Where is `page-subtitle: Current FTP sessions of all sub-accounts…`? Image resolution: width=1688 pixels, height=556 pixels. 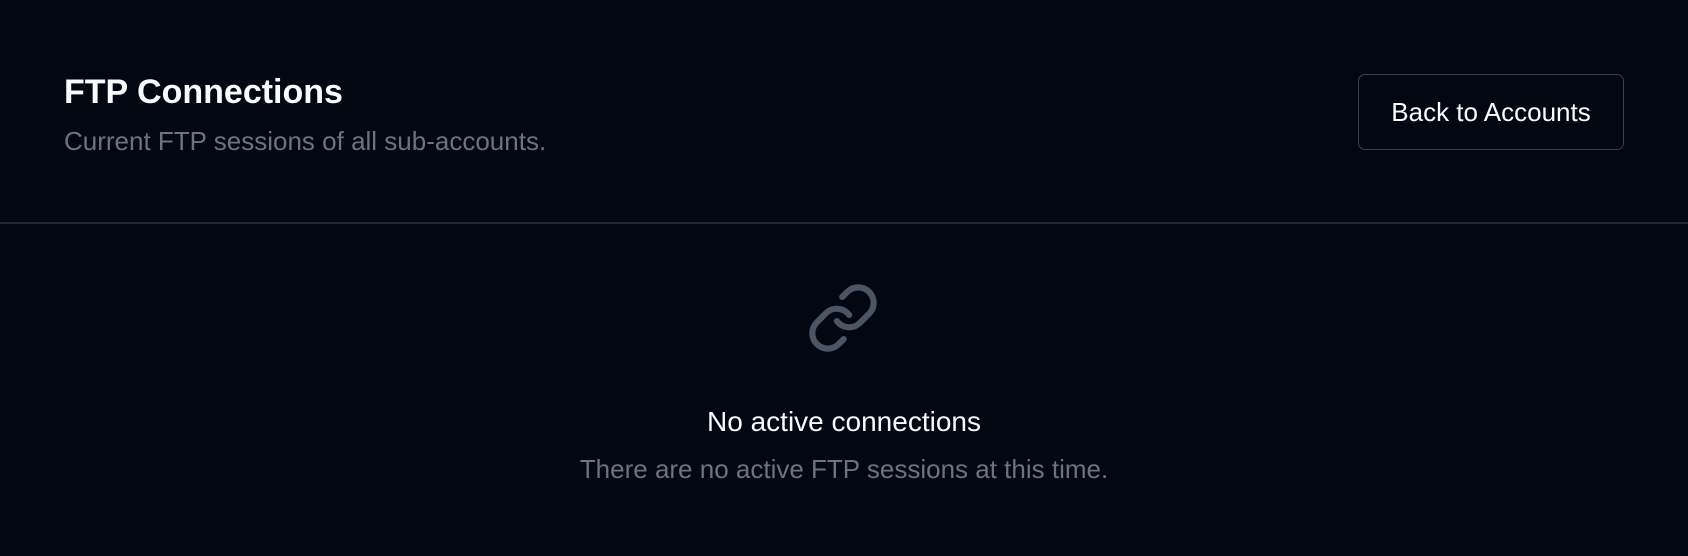 page-subtitle: Current FTP sessions of all sub-accounts… is located at coordinates (305, 141).